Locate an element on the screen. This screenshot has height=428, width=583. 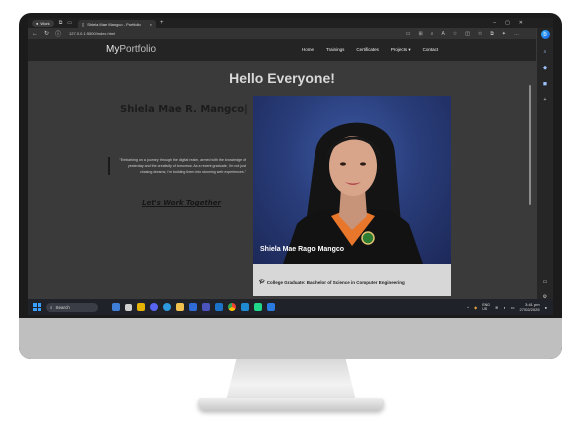
sidebar-add-icon: + is located at coordinates (545, 100).